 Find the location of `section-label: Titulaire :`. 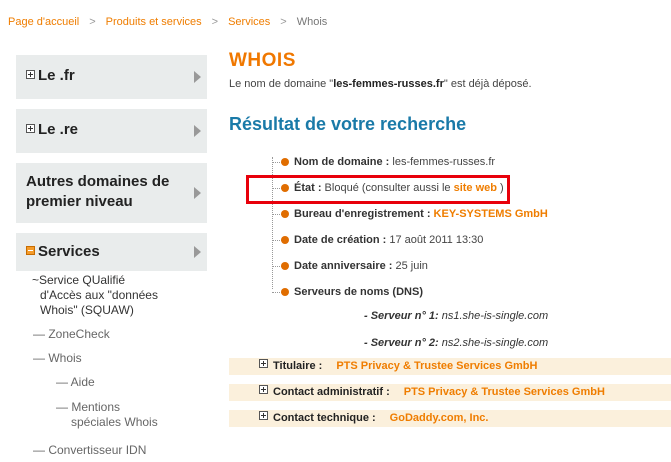

section-label: Titulaire : is located at coordinates (298, 366).